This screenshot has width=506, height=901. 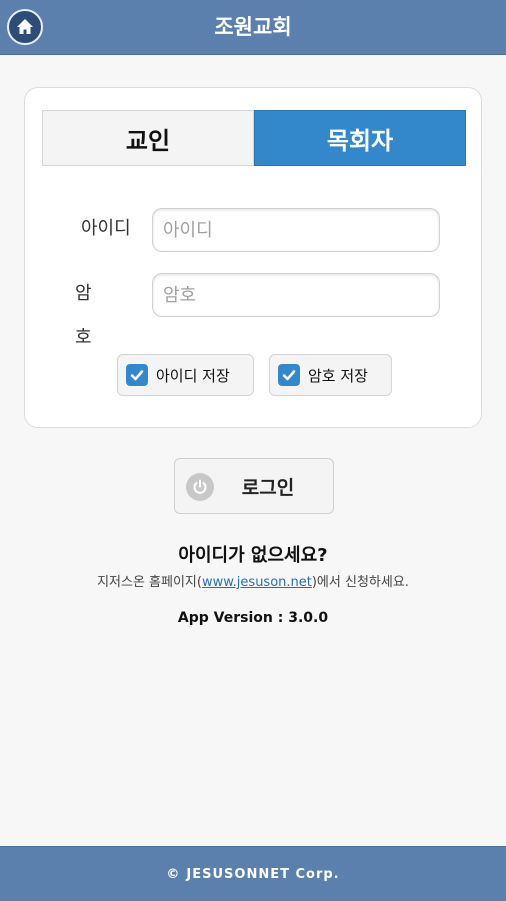 I want to click on login-button: 로그인, so click(x=254, y=486).